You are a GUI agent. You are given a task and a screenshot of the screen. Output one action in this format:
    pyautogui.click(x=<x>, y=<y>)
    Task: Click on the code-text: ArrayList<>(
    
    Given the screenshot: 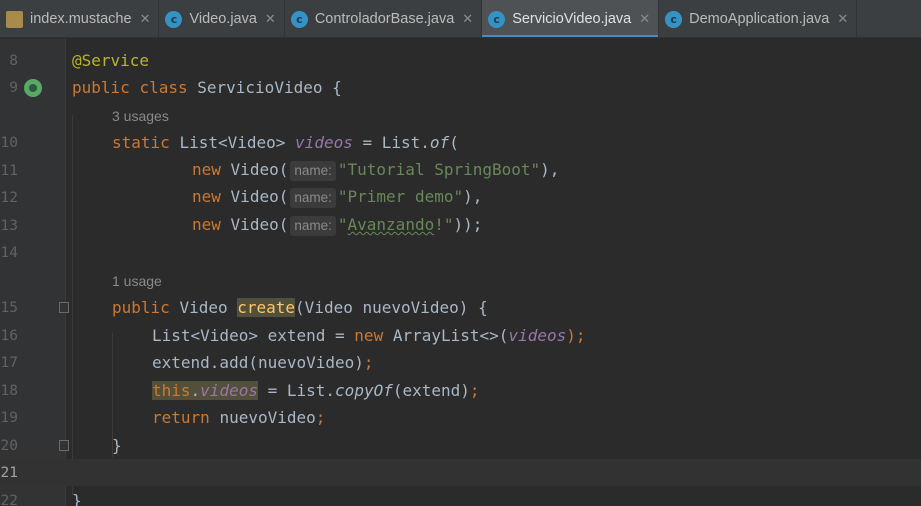 What is the action you would take?
    pyautogui.click(x=450, y=335)
    